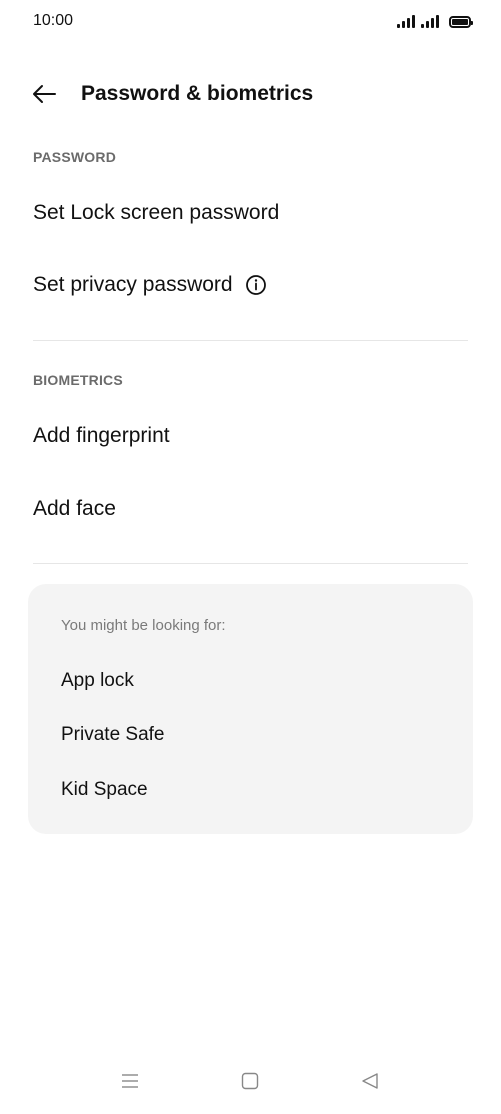 Image resolution: width=501 pixels, height=1114 pixels. I want to click on add-face-item: Add face, so click(250, 509).